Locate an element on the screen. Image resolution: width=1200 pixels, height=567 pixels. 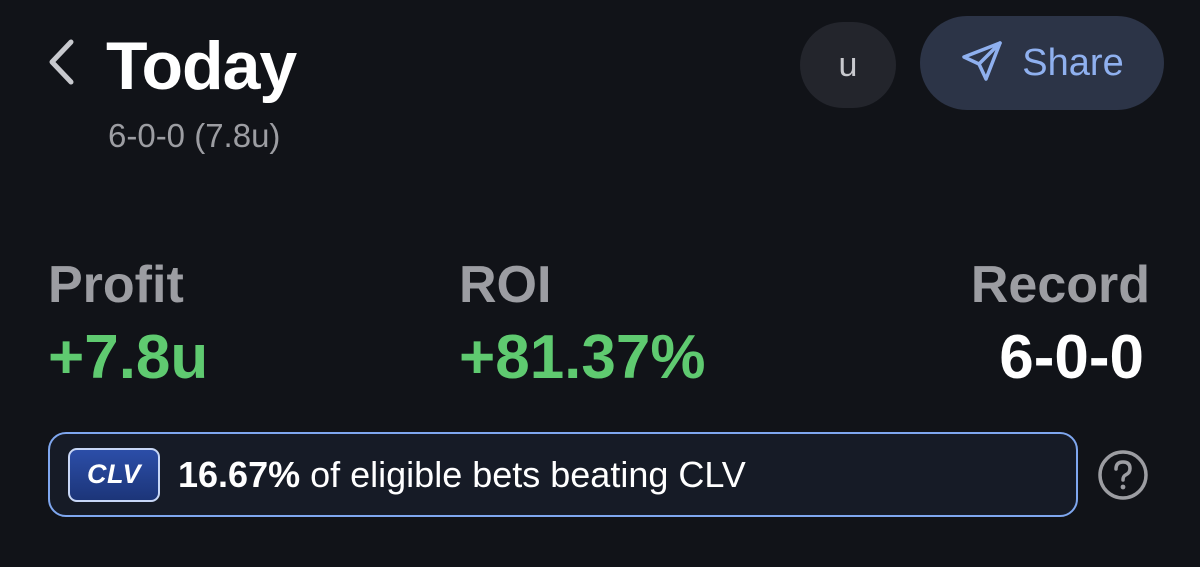
unit-toggle-button: u is located at coordinates (848, 65).